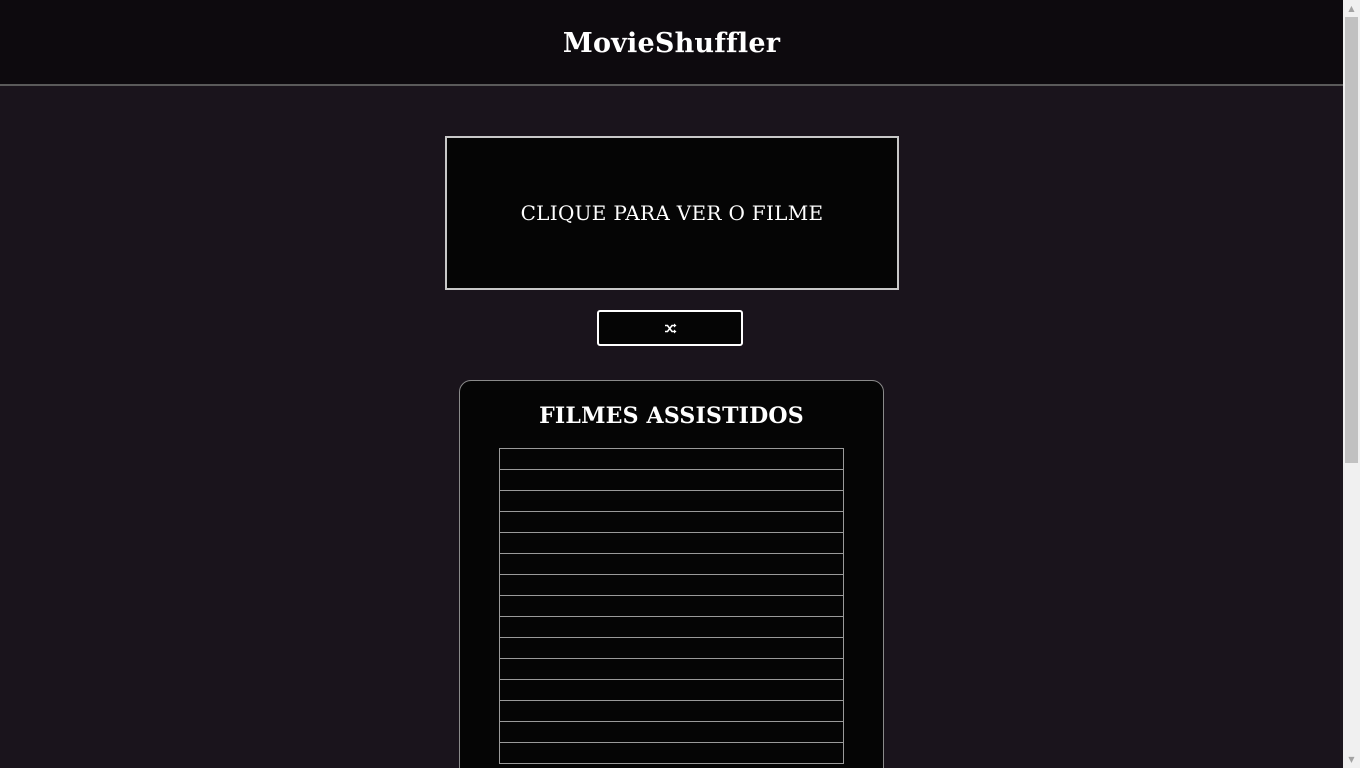 The image size is (1360, 768). Describe the element at coordinates (671, 416) in the screenshot. I see `watched-movies-title: FILMES ASSISTIDOS` at that location.